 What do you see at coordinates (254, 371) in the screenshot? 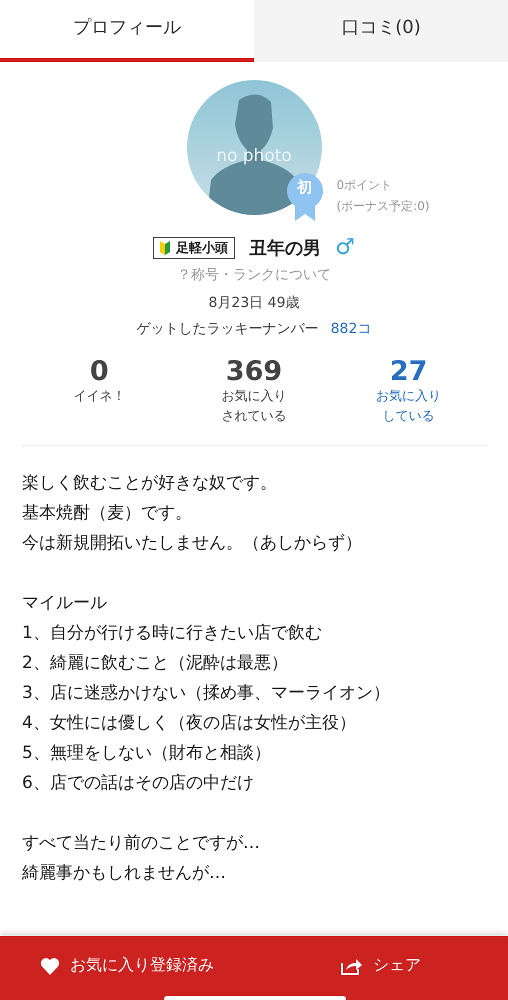
I see `stat-count: 369` at bounding box center [254, 371].